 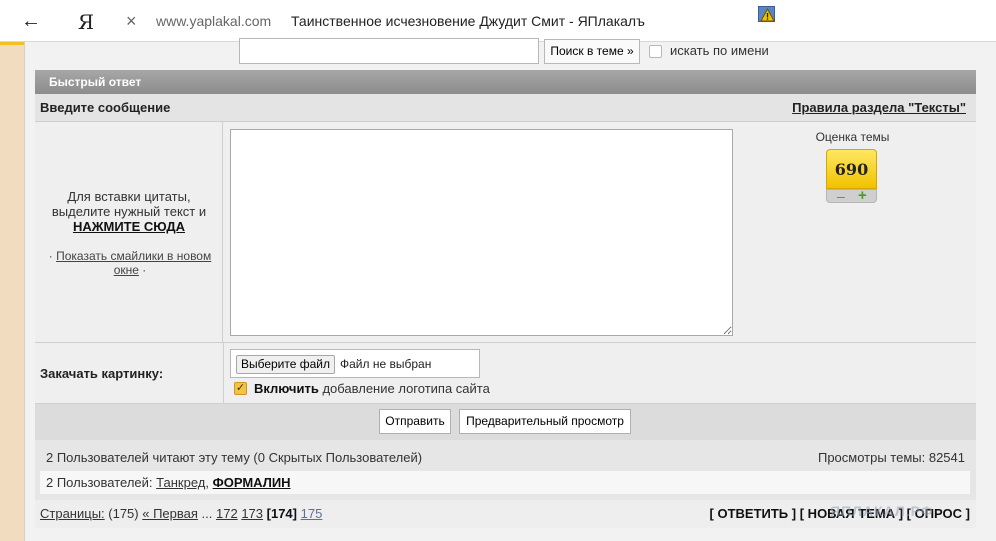 What do you see at coordinates (415, 421) in the screenshot?
I see `send-button: Отправить` at bounding box center [415, 421].